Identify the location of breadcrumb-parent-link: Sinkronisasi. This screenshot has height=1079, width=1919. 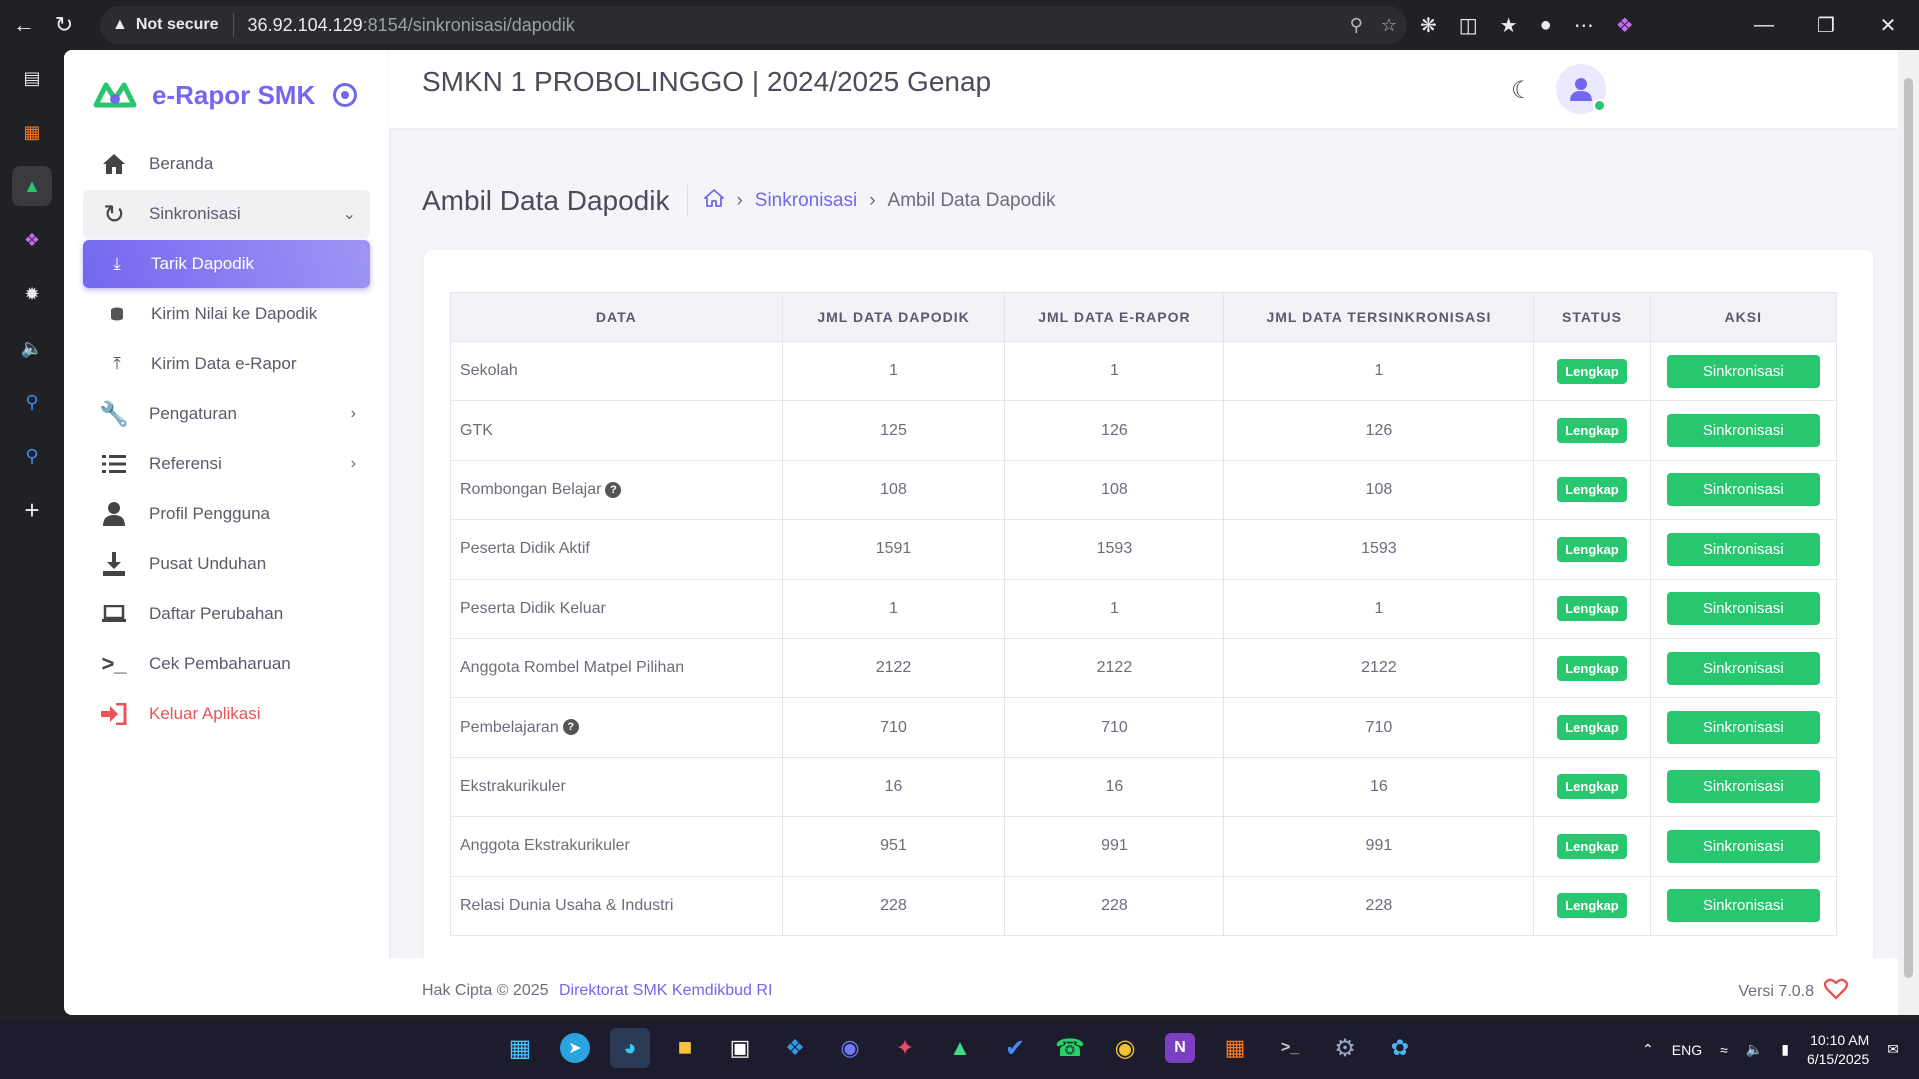
(806, 201).